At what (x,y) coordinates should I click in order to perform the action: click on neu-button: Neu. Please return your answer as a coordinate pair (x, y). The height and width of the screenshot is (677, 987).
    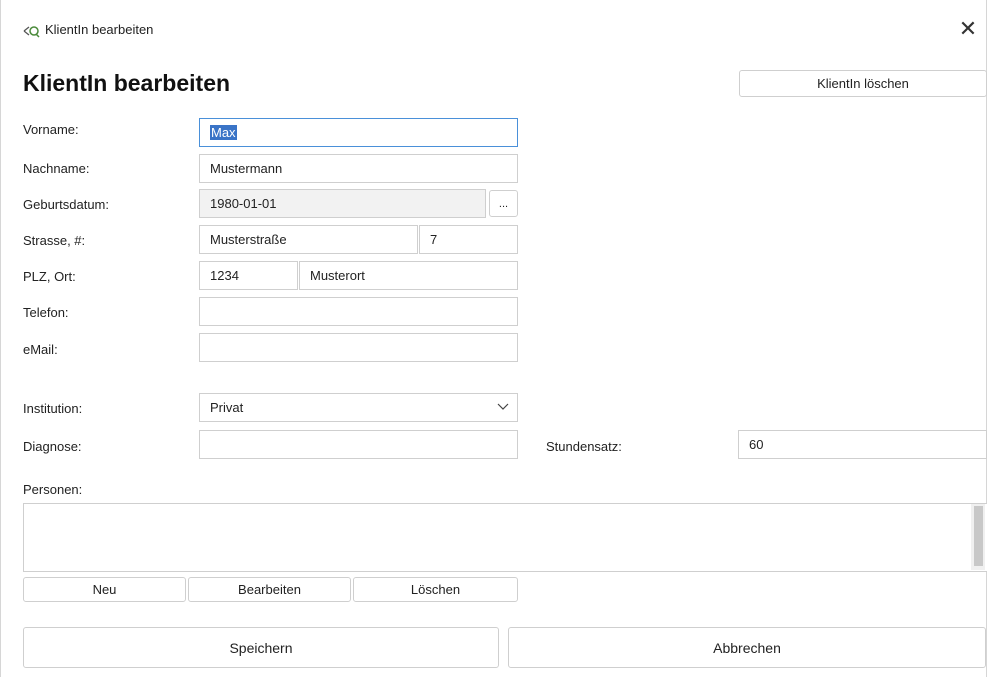
    Looking at the image, I should click on (104, 589).